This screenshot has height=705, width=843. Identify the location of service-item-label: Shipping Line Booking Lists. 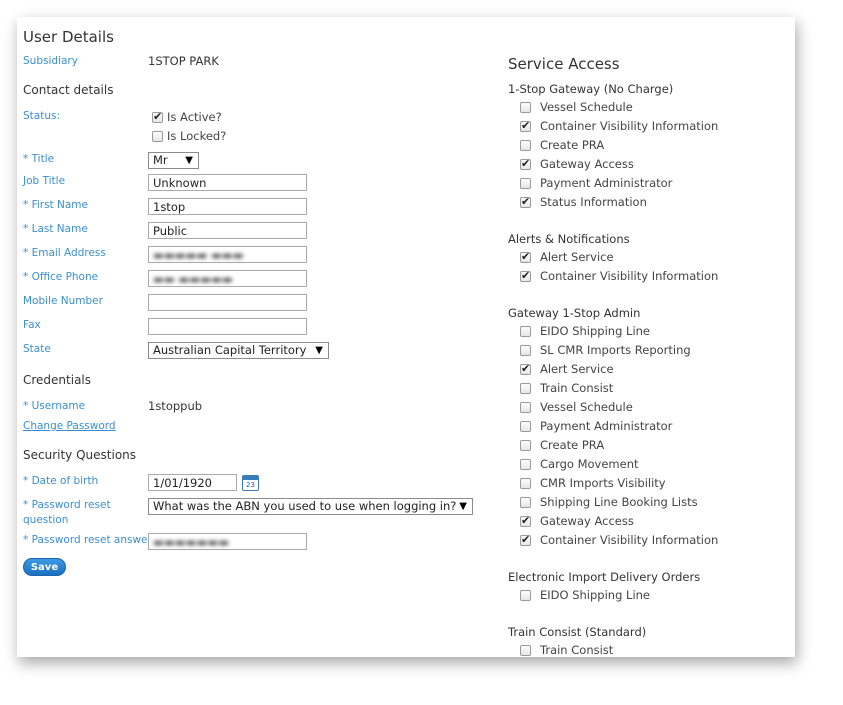
(619, 502).